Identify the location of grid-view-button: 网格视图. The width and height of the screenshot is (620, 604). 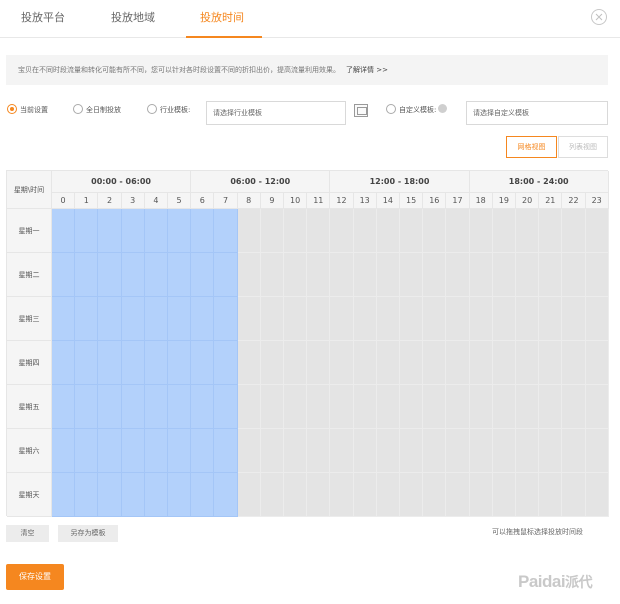
(531, 147).